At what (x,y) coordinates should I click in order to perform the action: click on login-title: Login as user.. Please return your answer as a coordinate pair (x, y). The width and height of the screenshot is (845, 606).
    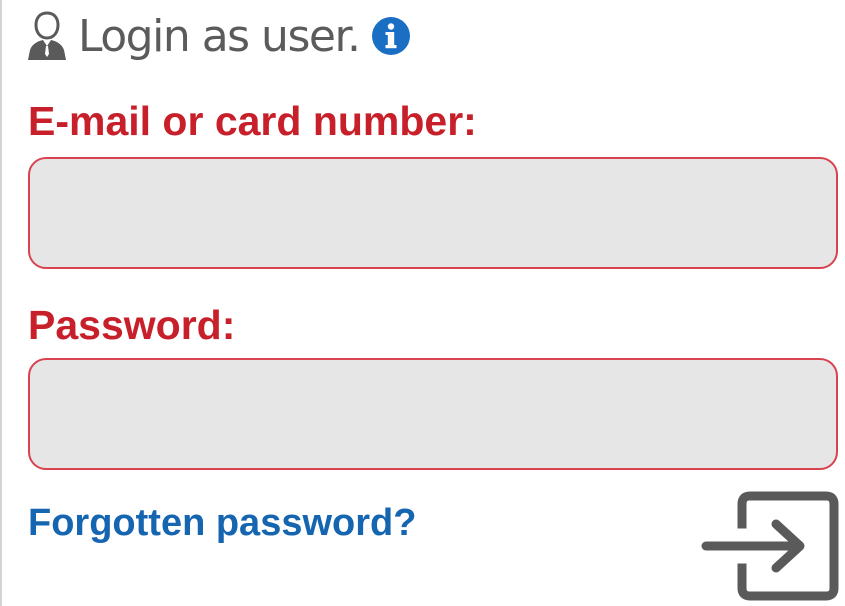
    Looking at the image, I should click on (219, 36).